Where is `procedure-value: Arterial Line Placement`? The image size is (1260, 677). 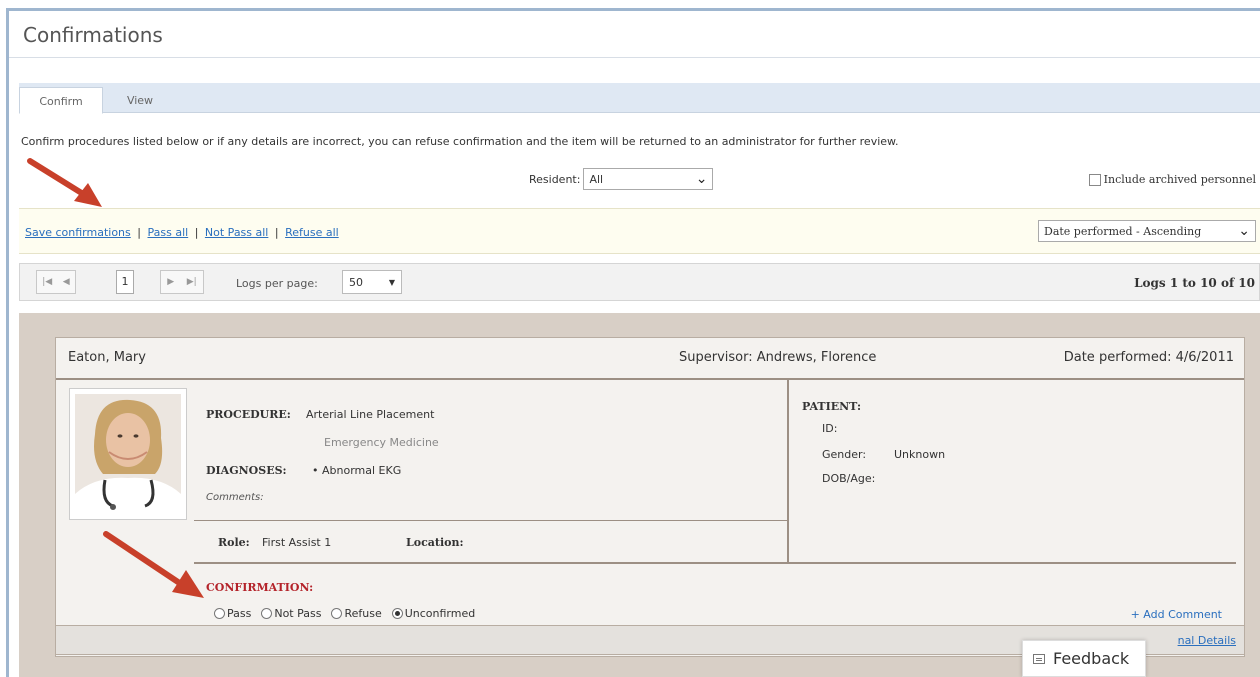
procedure-value: Arterial Line Placement is located at coordinates (370, 414).